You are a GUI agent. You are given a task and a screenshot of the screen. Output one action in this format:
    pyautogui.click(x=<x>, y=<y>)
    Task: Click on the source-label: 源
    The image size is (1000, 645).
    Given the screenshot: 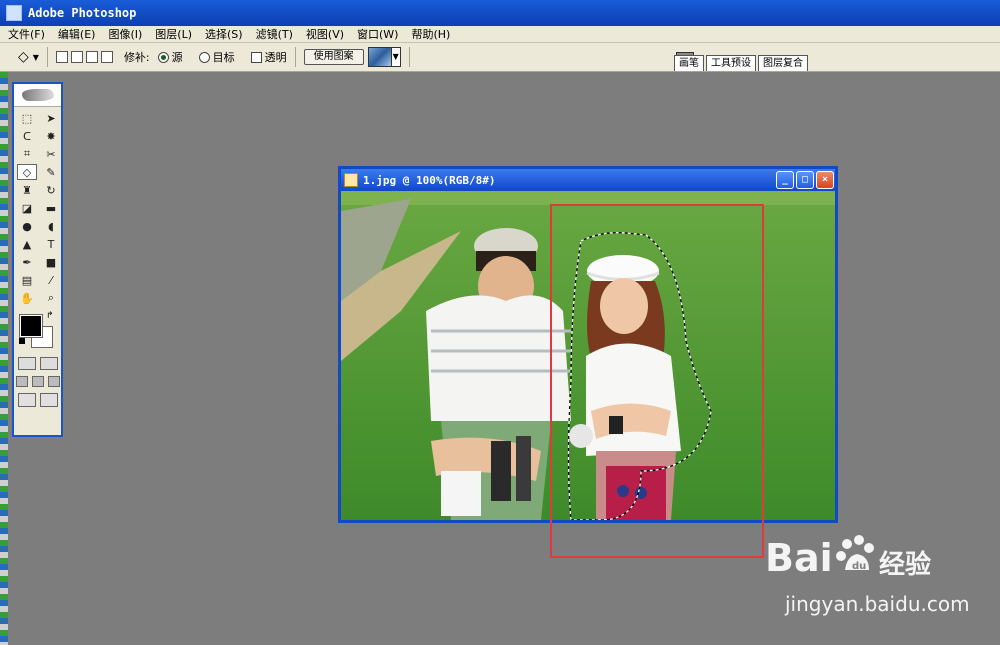 What is the action you would take?
    pyautogui.click(x=177, y=57)
    